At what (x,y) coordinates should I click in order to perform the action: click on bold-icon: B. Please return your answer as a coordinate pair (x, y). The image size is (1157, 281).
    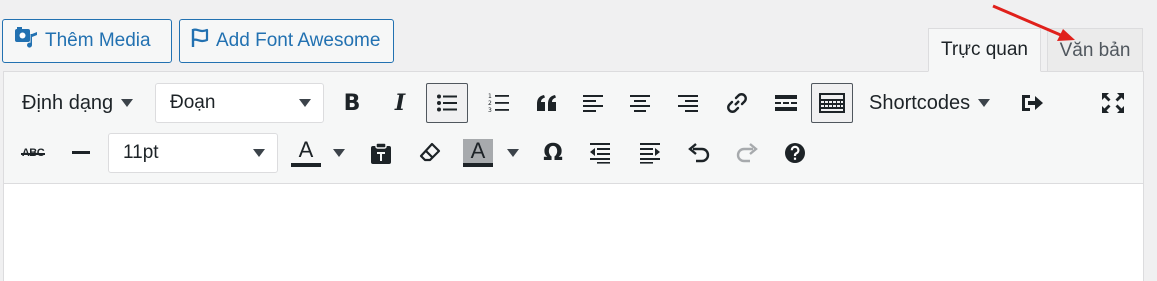
    Looking at the image, I should click on (352, 103).